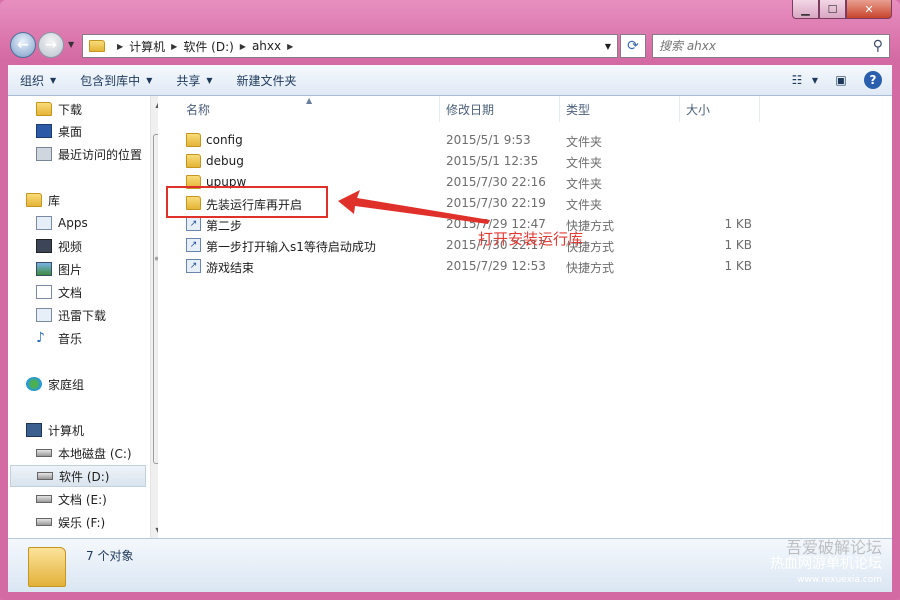 This screenshot has height=600, width=900. I want to click on help-button: ?, so click(873, 80).